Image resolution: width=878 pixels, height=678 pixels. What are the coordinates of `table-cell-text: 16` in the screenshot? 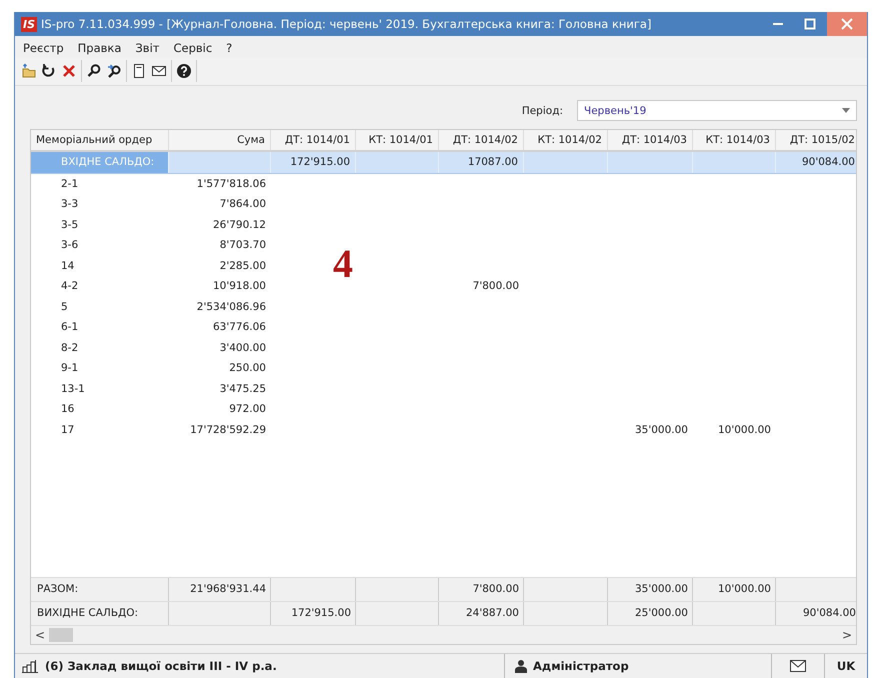 It's located at (68, 409).